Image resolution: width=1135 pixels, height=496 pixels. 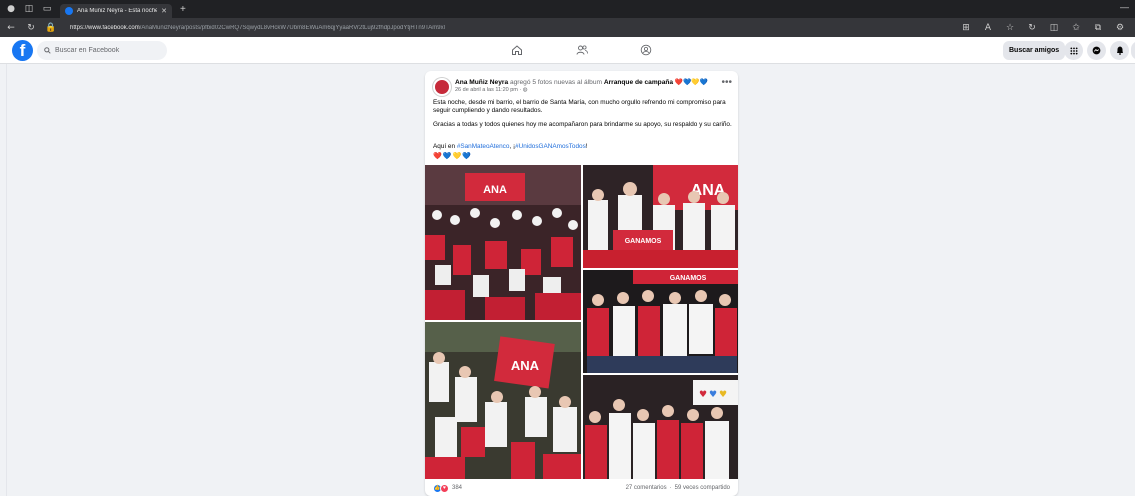 What do you see at coordinates (695, 82) in the screenshot?
I see `album-heart-yellow-icon: 💛` at bounding box center [695, 82].